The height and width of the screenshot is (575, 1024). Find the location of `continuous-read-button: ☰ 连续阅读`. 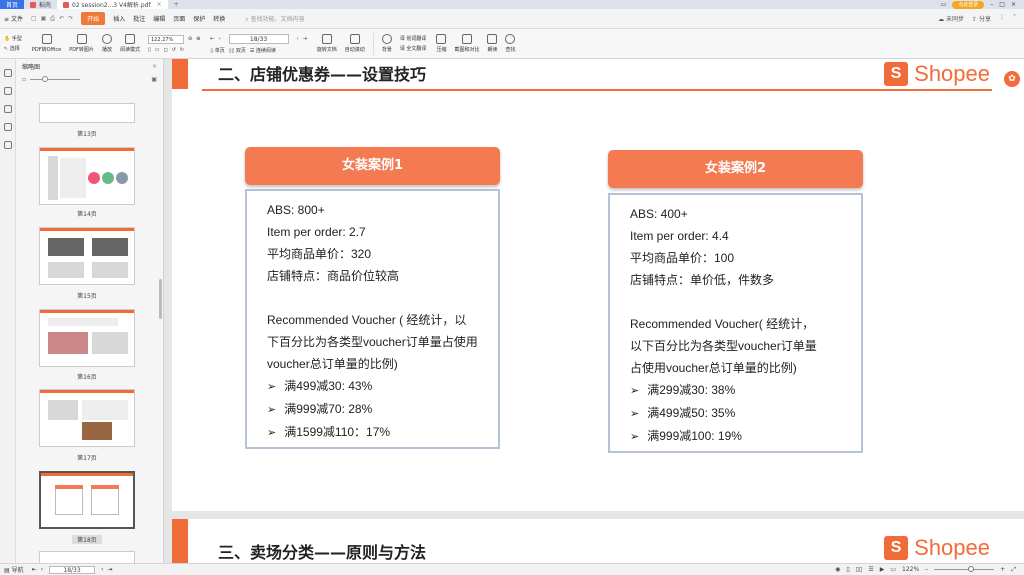

continuous-read-button: ☰ 连续阅读 is located at coordinates (263, 50).